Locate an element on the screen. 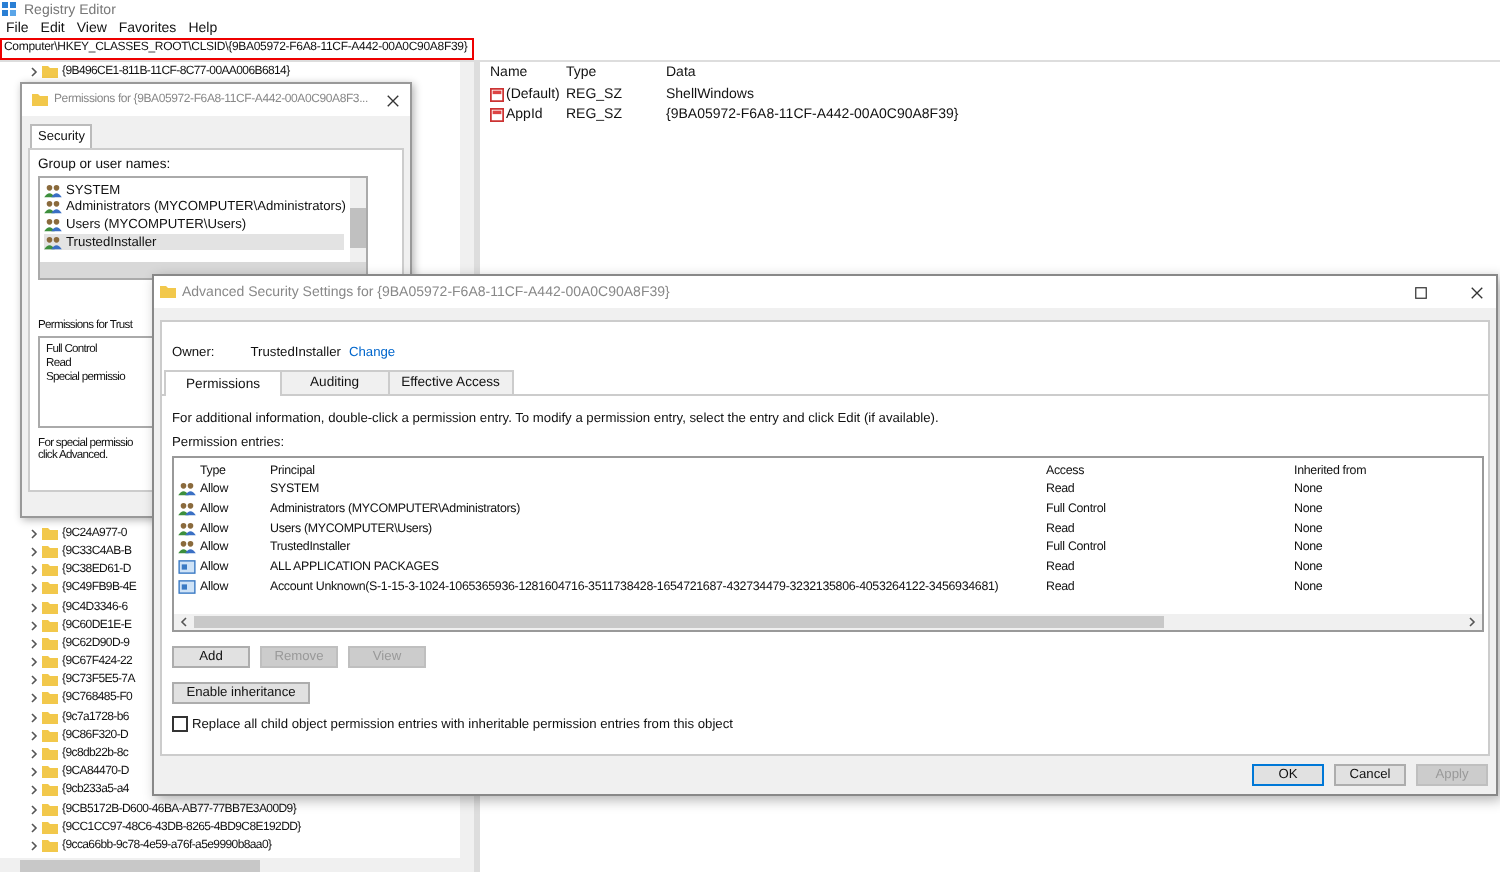 Image resolution: width=1500 pixels, height=872 pixels. checkbox is located at coordinates (180, 724).